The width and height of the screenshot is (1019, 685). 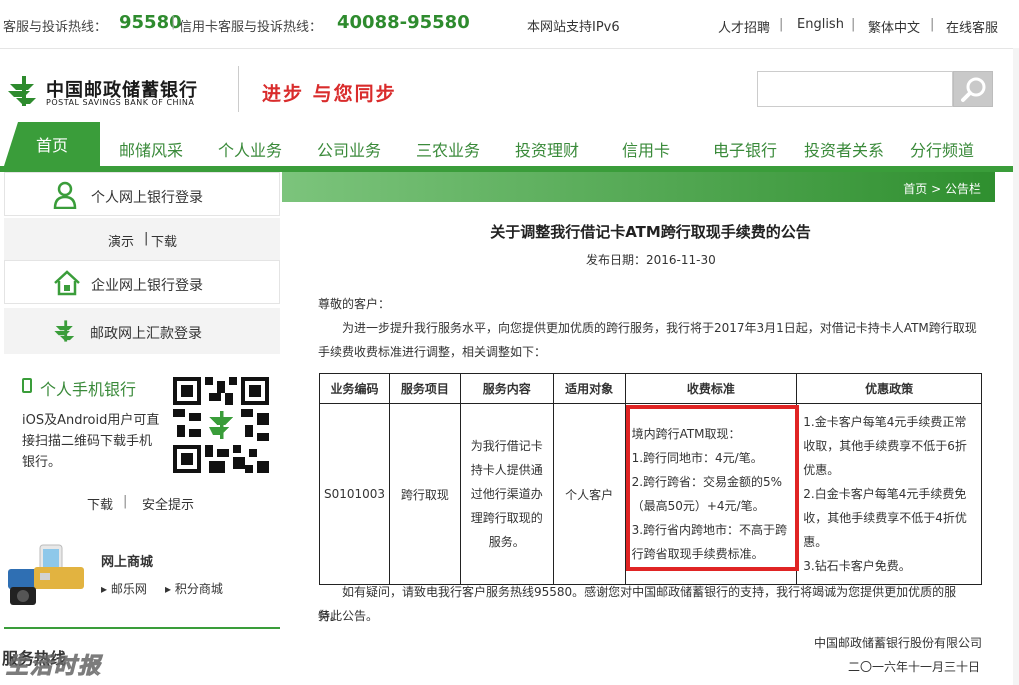 What do you see at coordinates (589, 388) in the screenshot?
I see `column-header: 适用对象` at bounding box center [589, 388].